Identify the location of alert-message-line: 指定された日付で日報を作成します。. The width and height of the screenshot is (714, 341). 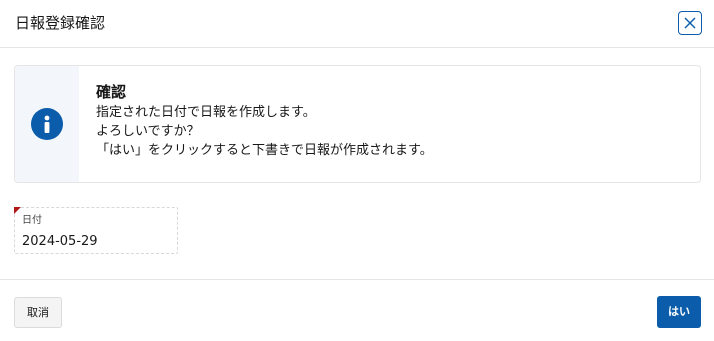
(206, 112).